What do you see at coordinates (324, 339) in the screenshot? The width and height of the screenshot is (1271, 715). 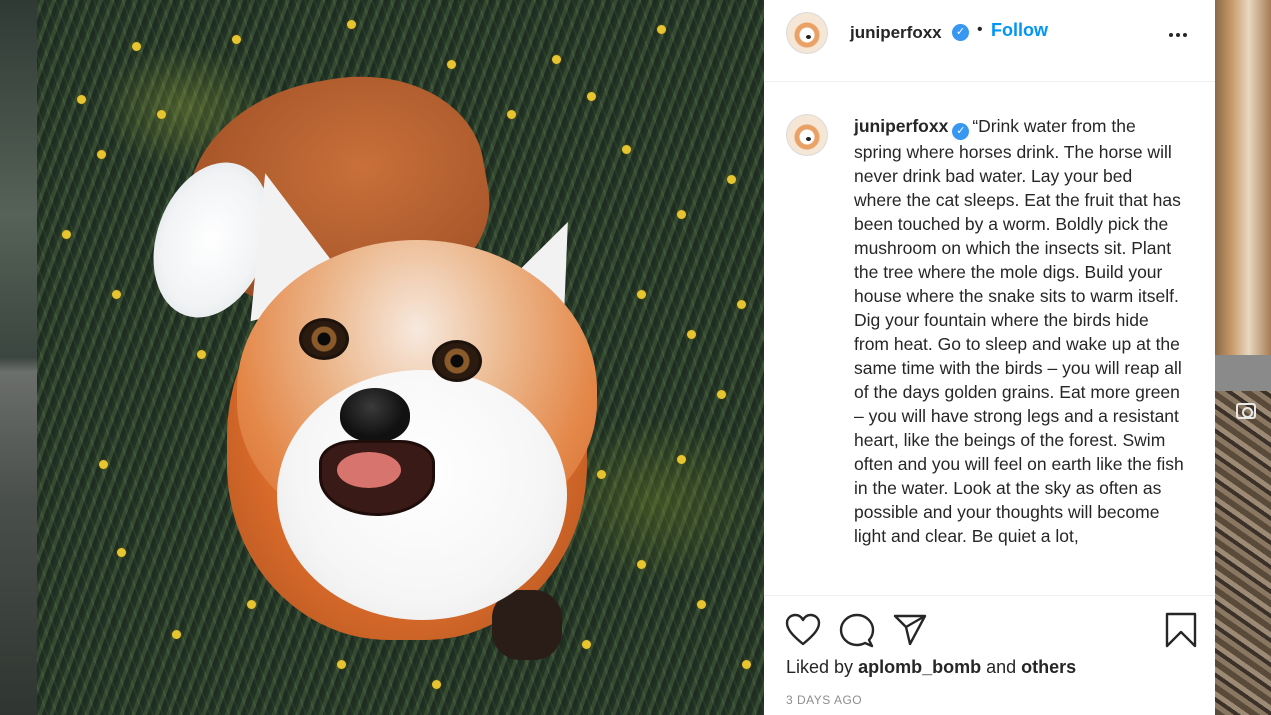 I see `fox-eye-left` at bounding box center [324, 339].